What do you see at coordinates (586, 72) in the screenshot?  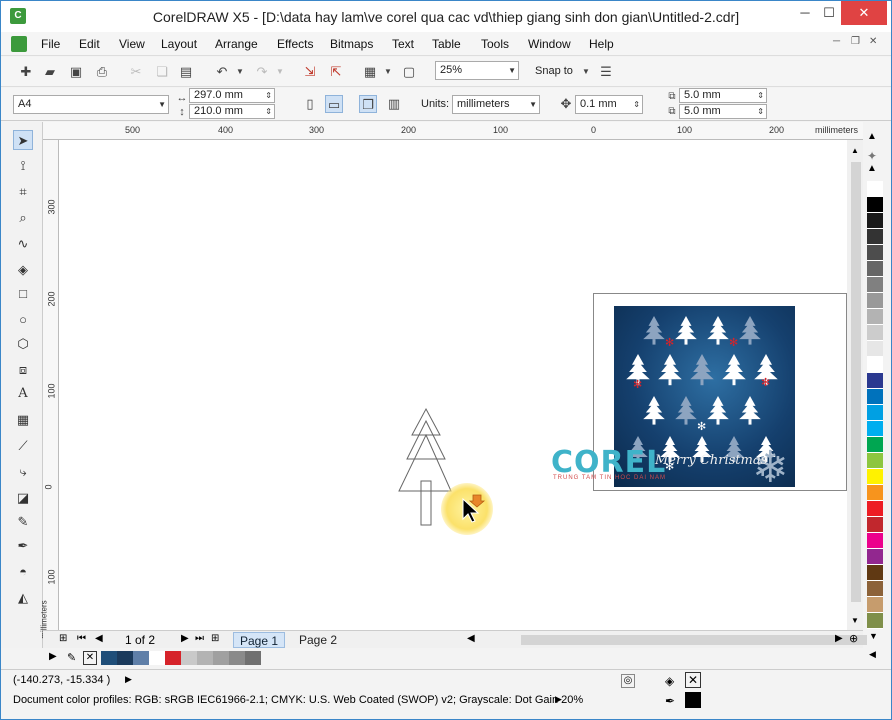 I see `snap-to-dropdown-icon: ▼` at bounding box center [586, 72].